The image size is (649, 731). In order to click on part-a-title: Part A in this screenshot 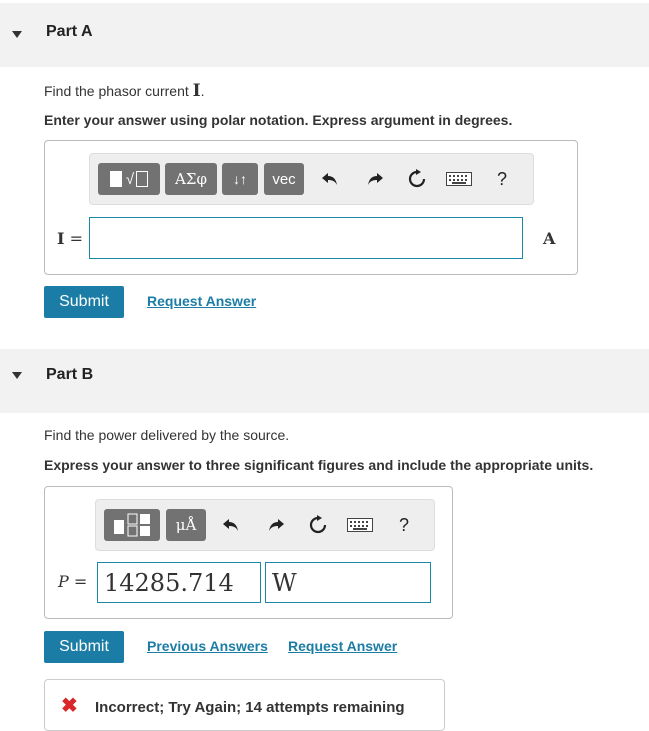, I will do `click(69, 31)`.